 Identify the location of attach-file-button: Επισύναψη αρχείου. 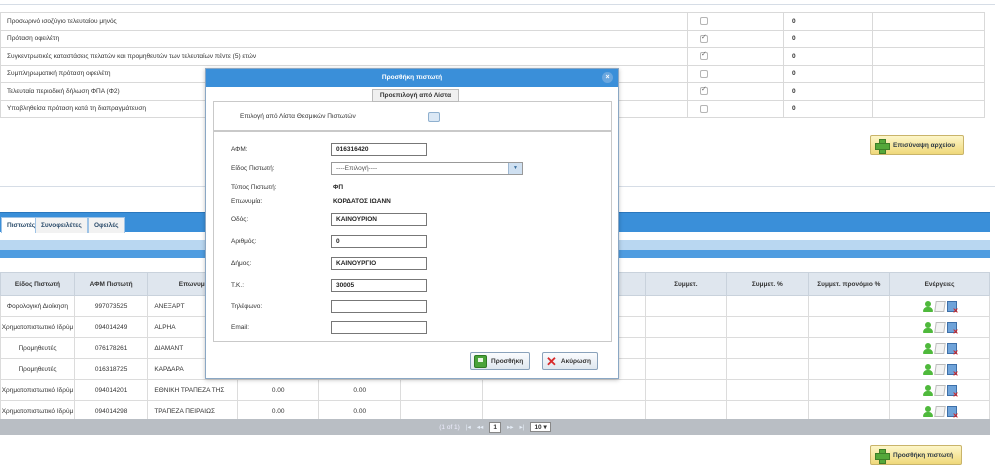
(917, 145).